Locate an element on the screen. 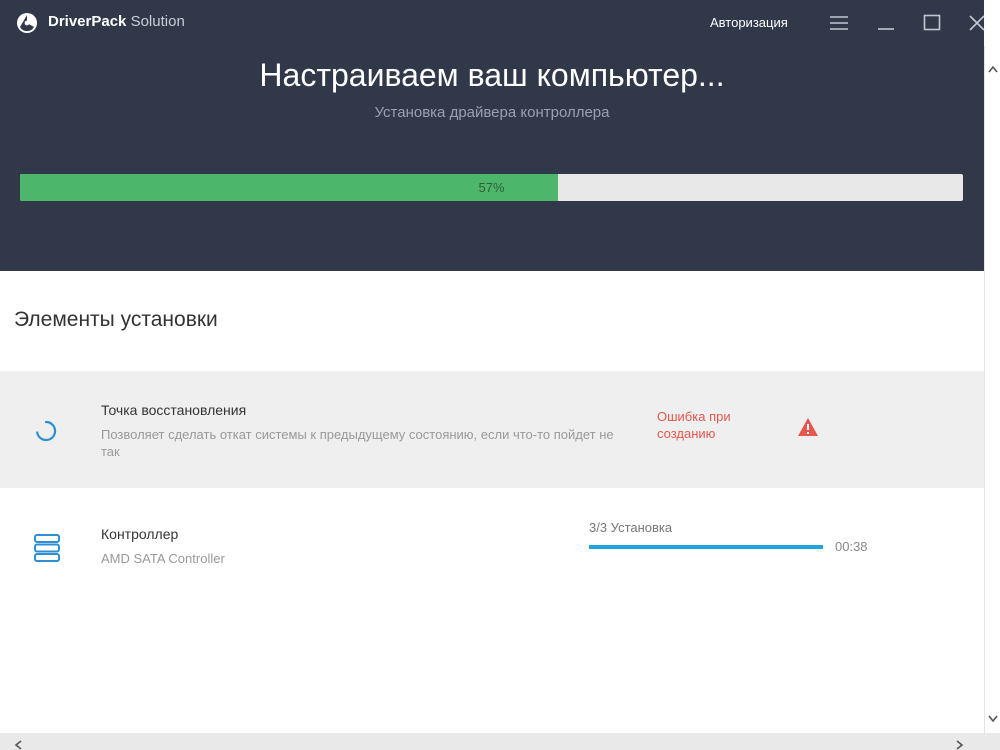 This screenshot has height=750, width=1000. close-button is located at coordinates (977, 23).